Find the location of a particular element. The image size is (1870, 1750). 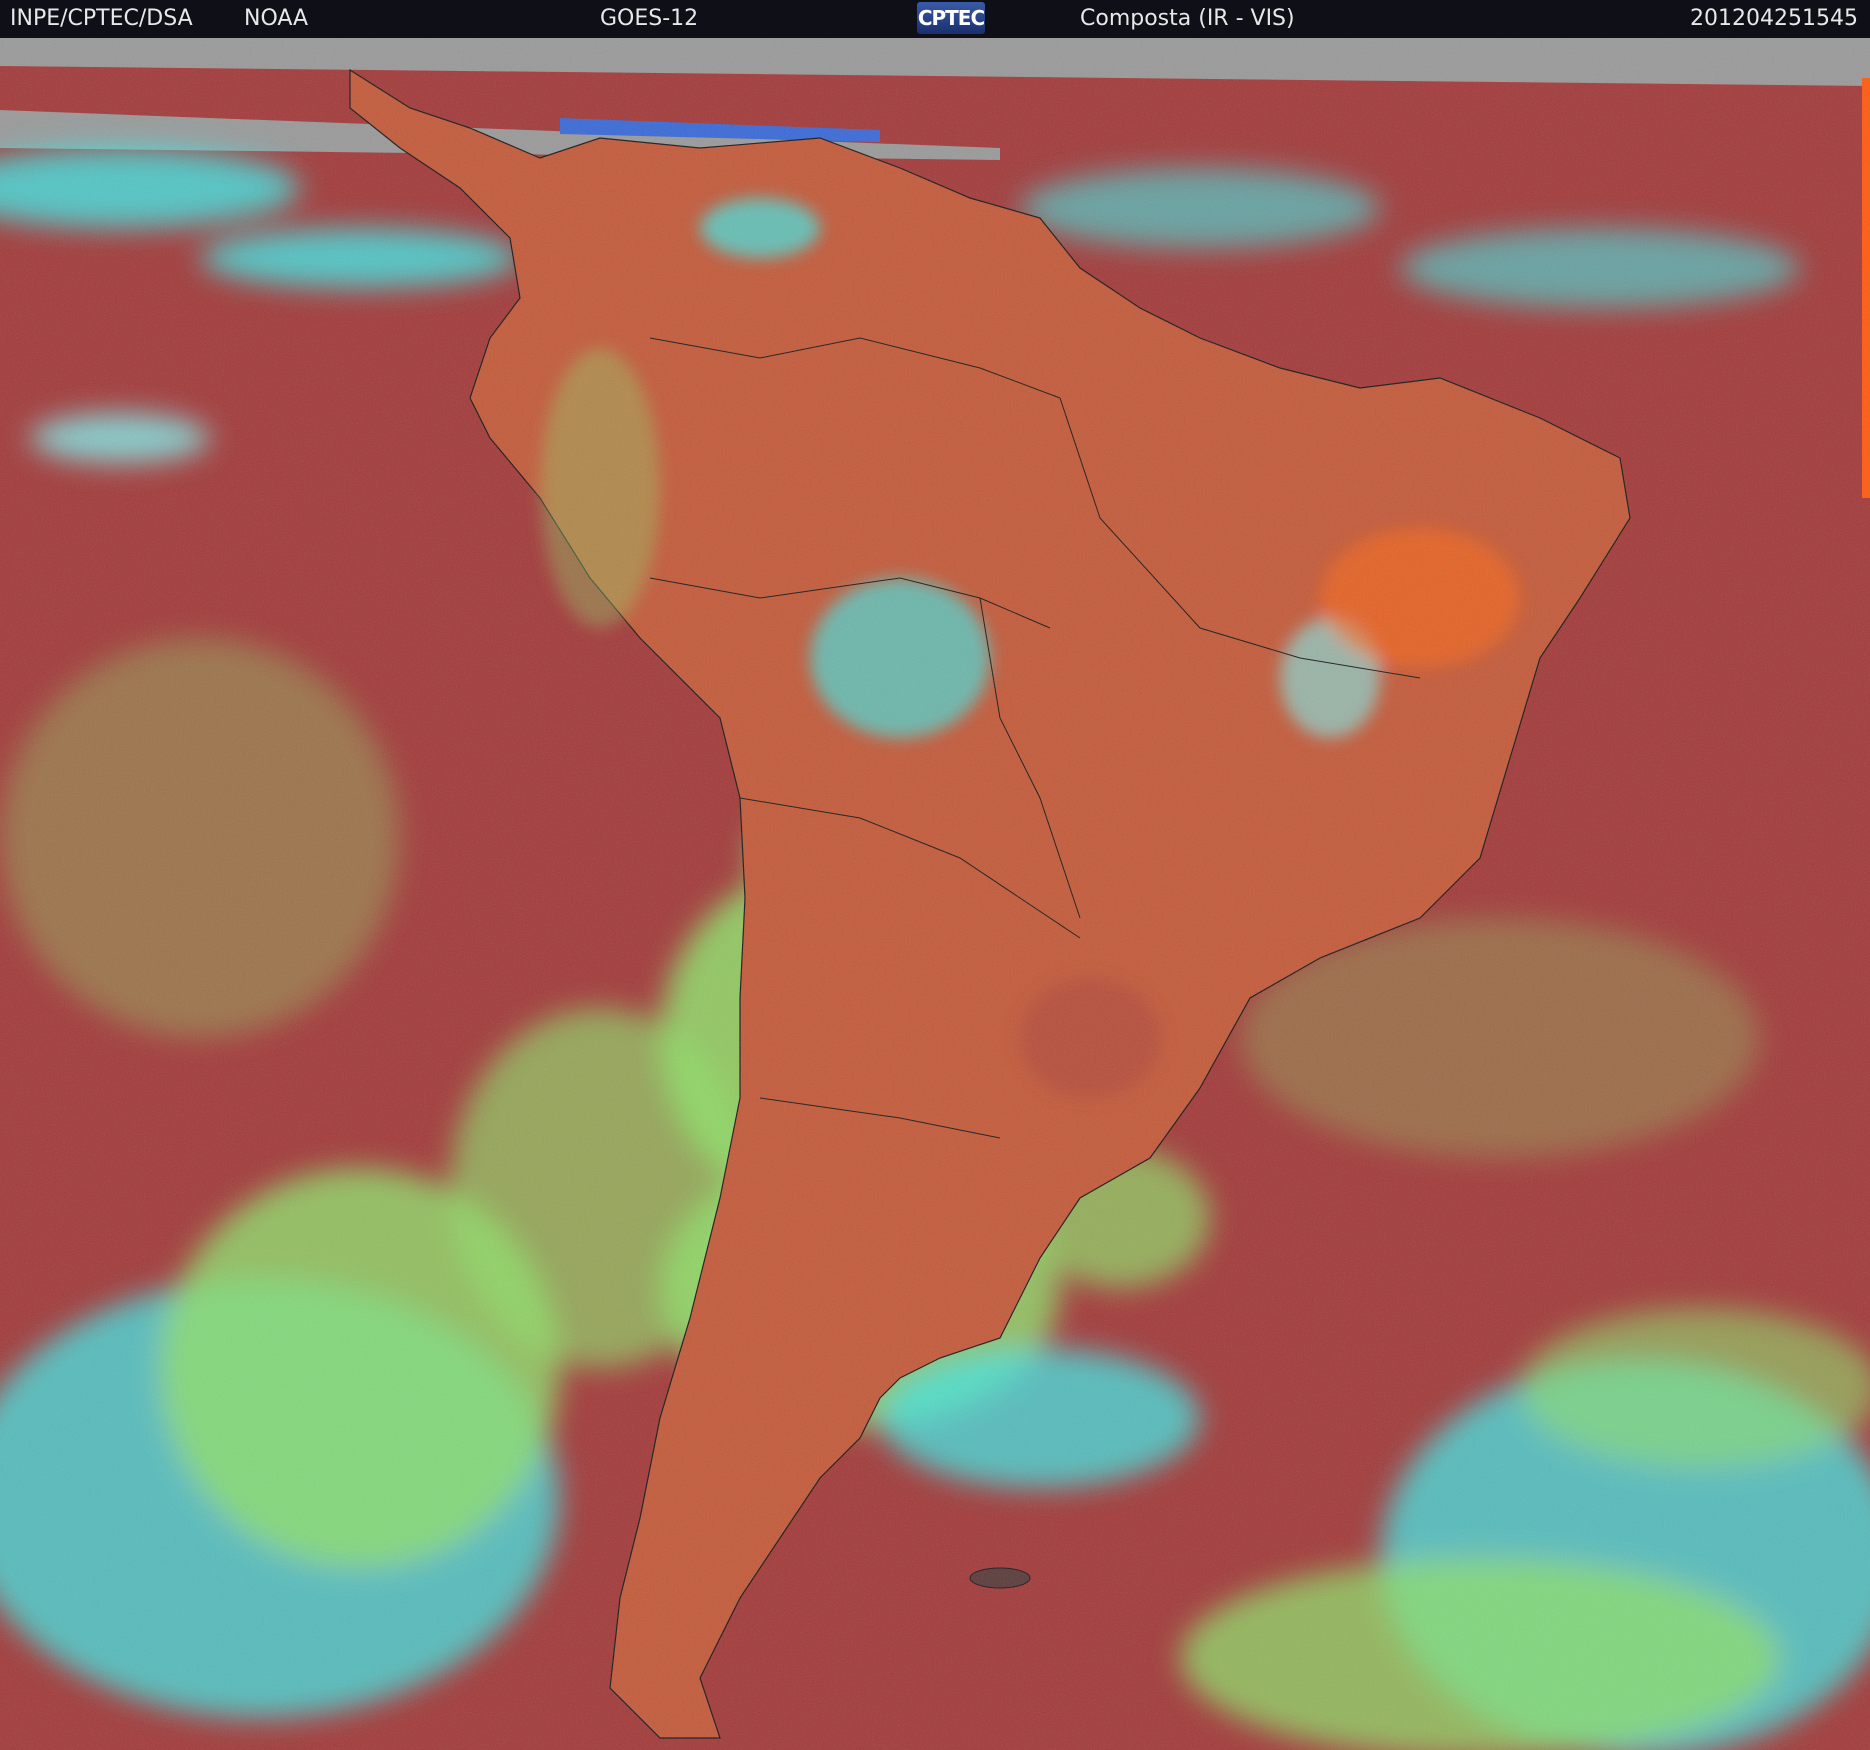

satellite-label: GOES-12 is located at coordinates (649, 18).